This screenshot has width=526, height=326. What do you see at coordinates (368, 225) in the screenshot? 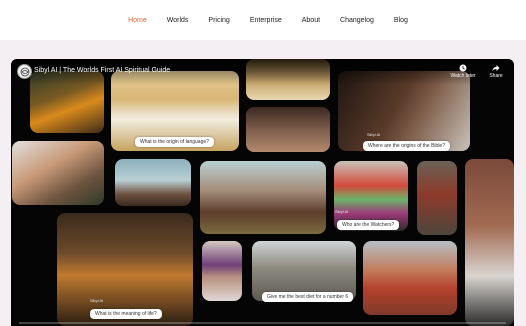
I see `caption-who-are-watchers: Who are the Watchers?` at bounding box center [368, 225].